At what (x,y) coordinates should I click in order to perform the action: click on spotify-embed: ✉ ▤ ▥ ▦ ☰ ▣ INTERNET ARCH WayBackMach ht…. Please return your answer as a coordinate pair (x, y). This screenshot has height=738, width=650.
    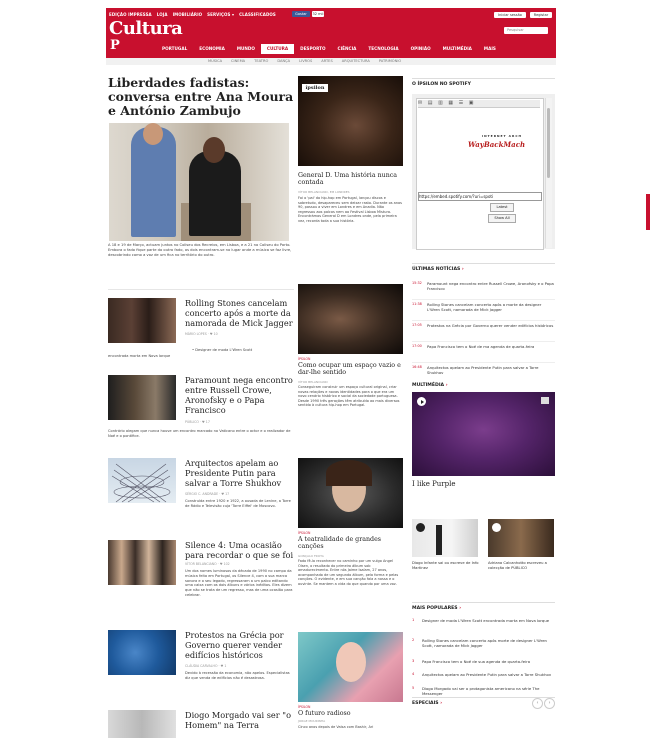
    Looking at the image, I should click on (483, 172).